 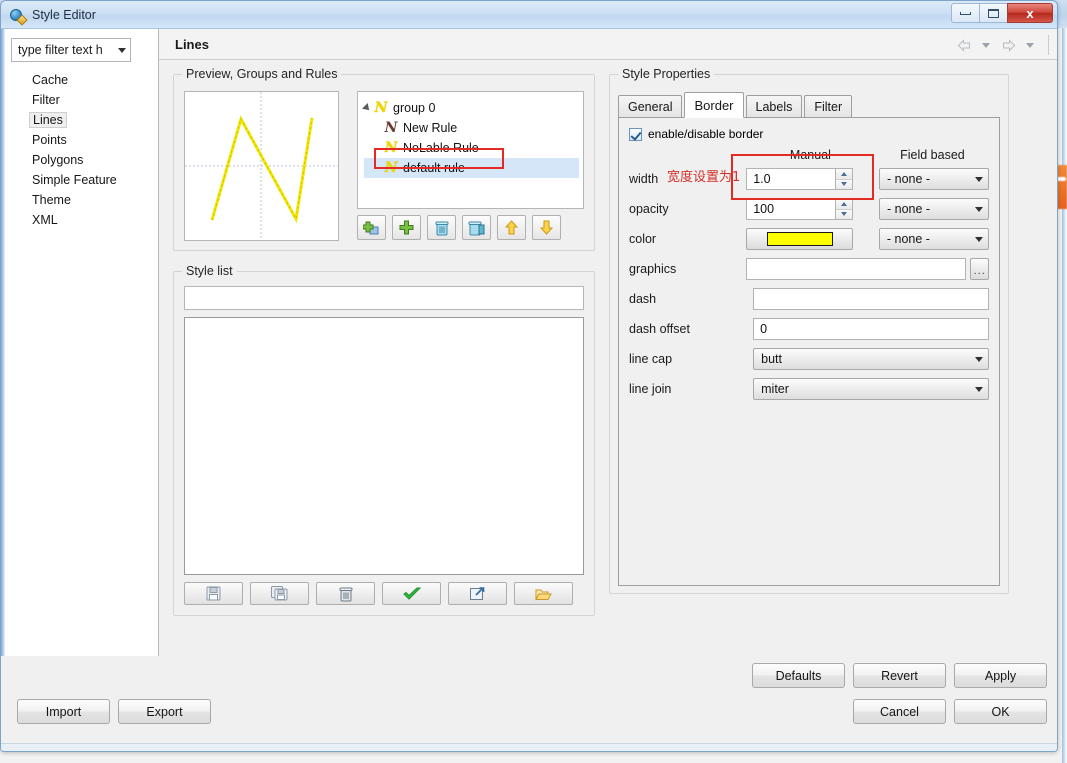 I want to click on sidebar-item-lines: Lines, so click(x=79, y=120).